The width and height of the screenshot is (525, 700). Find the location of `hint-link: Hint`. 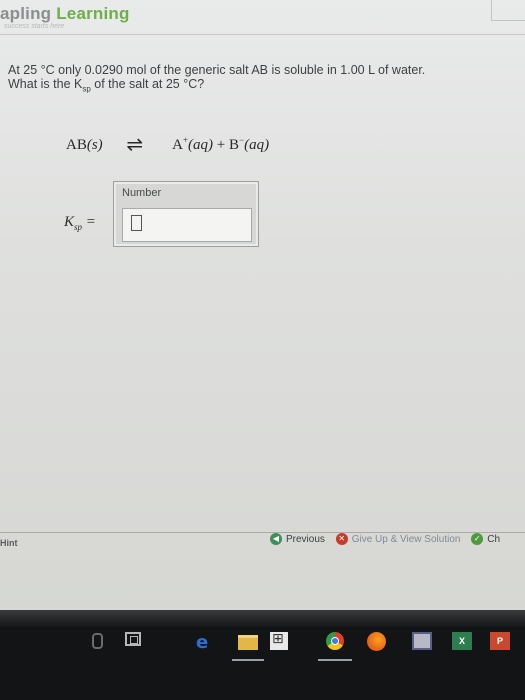

hint-link: Hint is located at coordinates (9, 543).